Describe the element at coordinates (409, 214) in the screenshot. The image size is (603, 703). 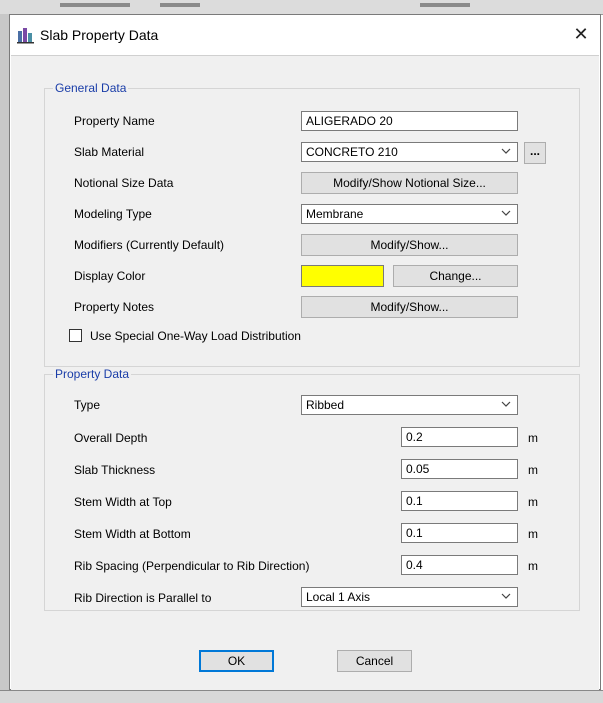
I see `modeling-type-select: Membrane` at that location.